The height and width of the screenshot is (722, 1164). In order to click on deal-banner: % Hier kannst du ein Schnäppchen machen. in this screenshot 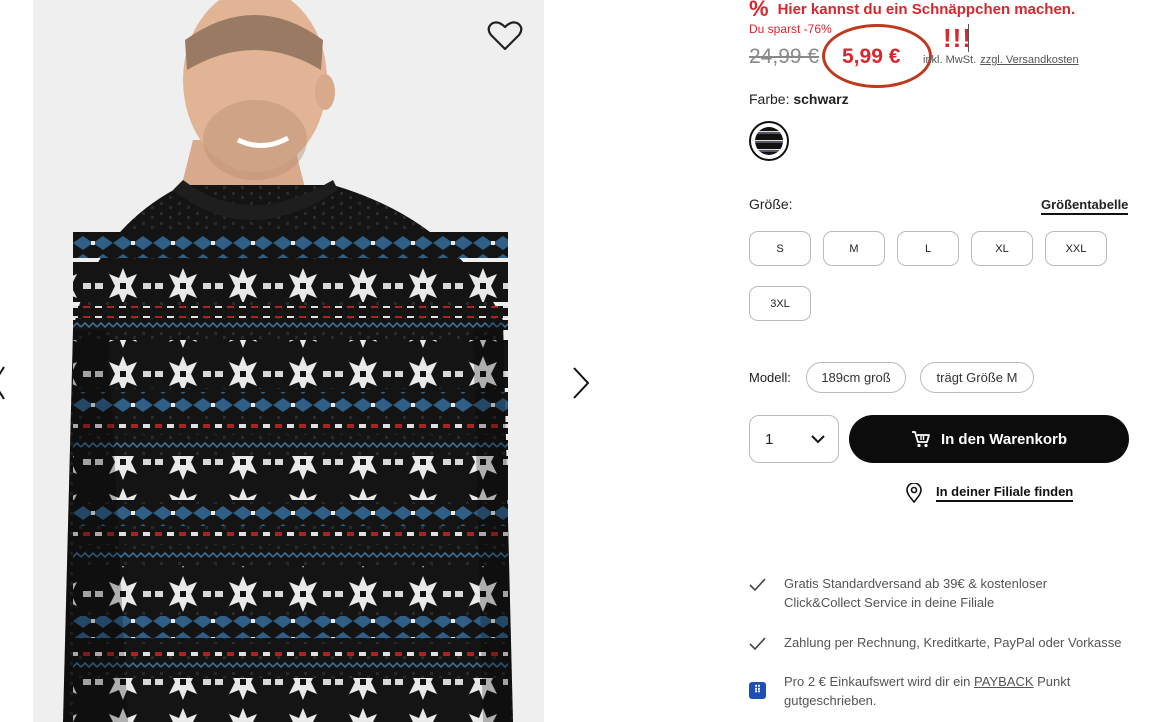, I will do `click(912, 10)`.